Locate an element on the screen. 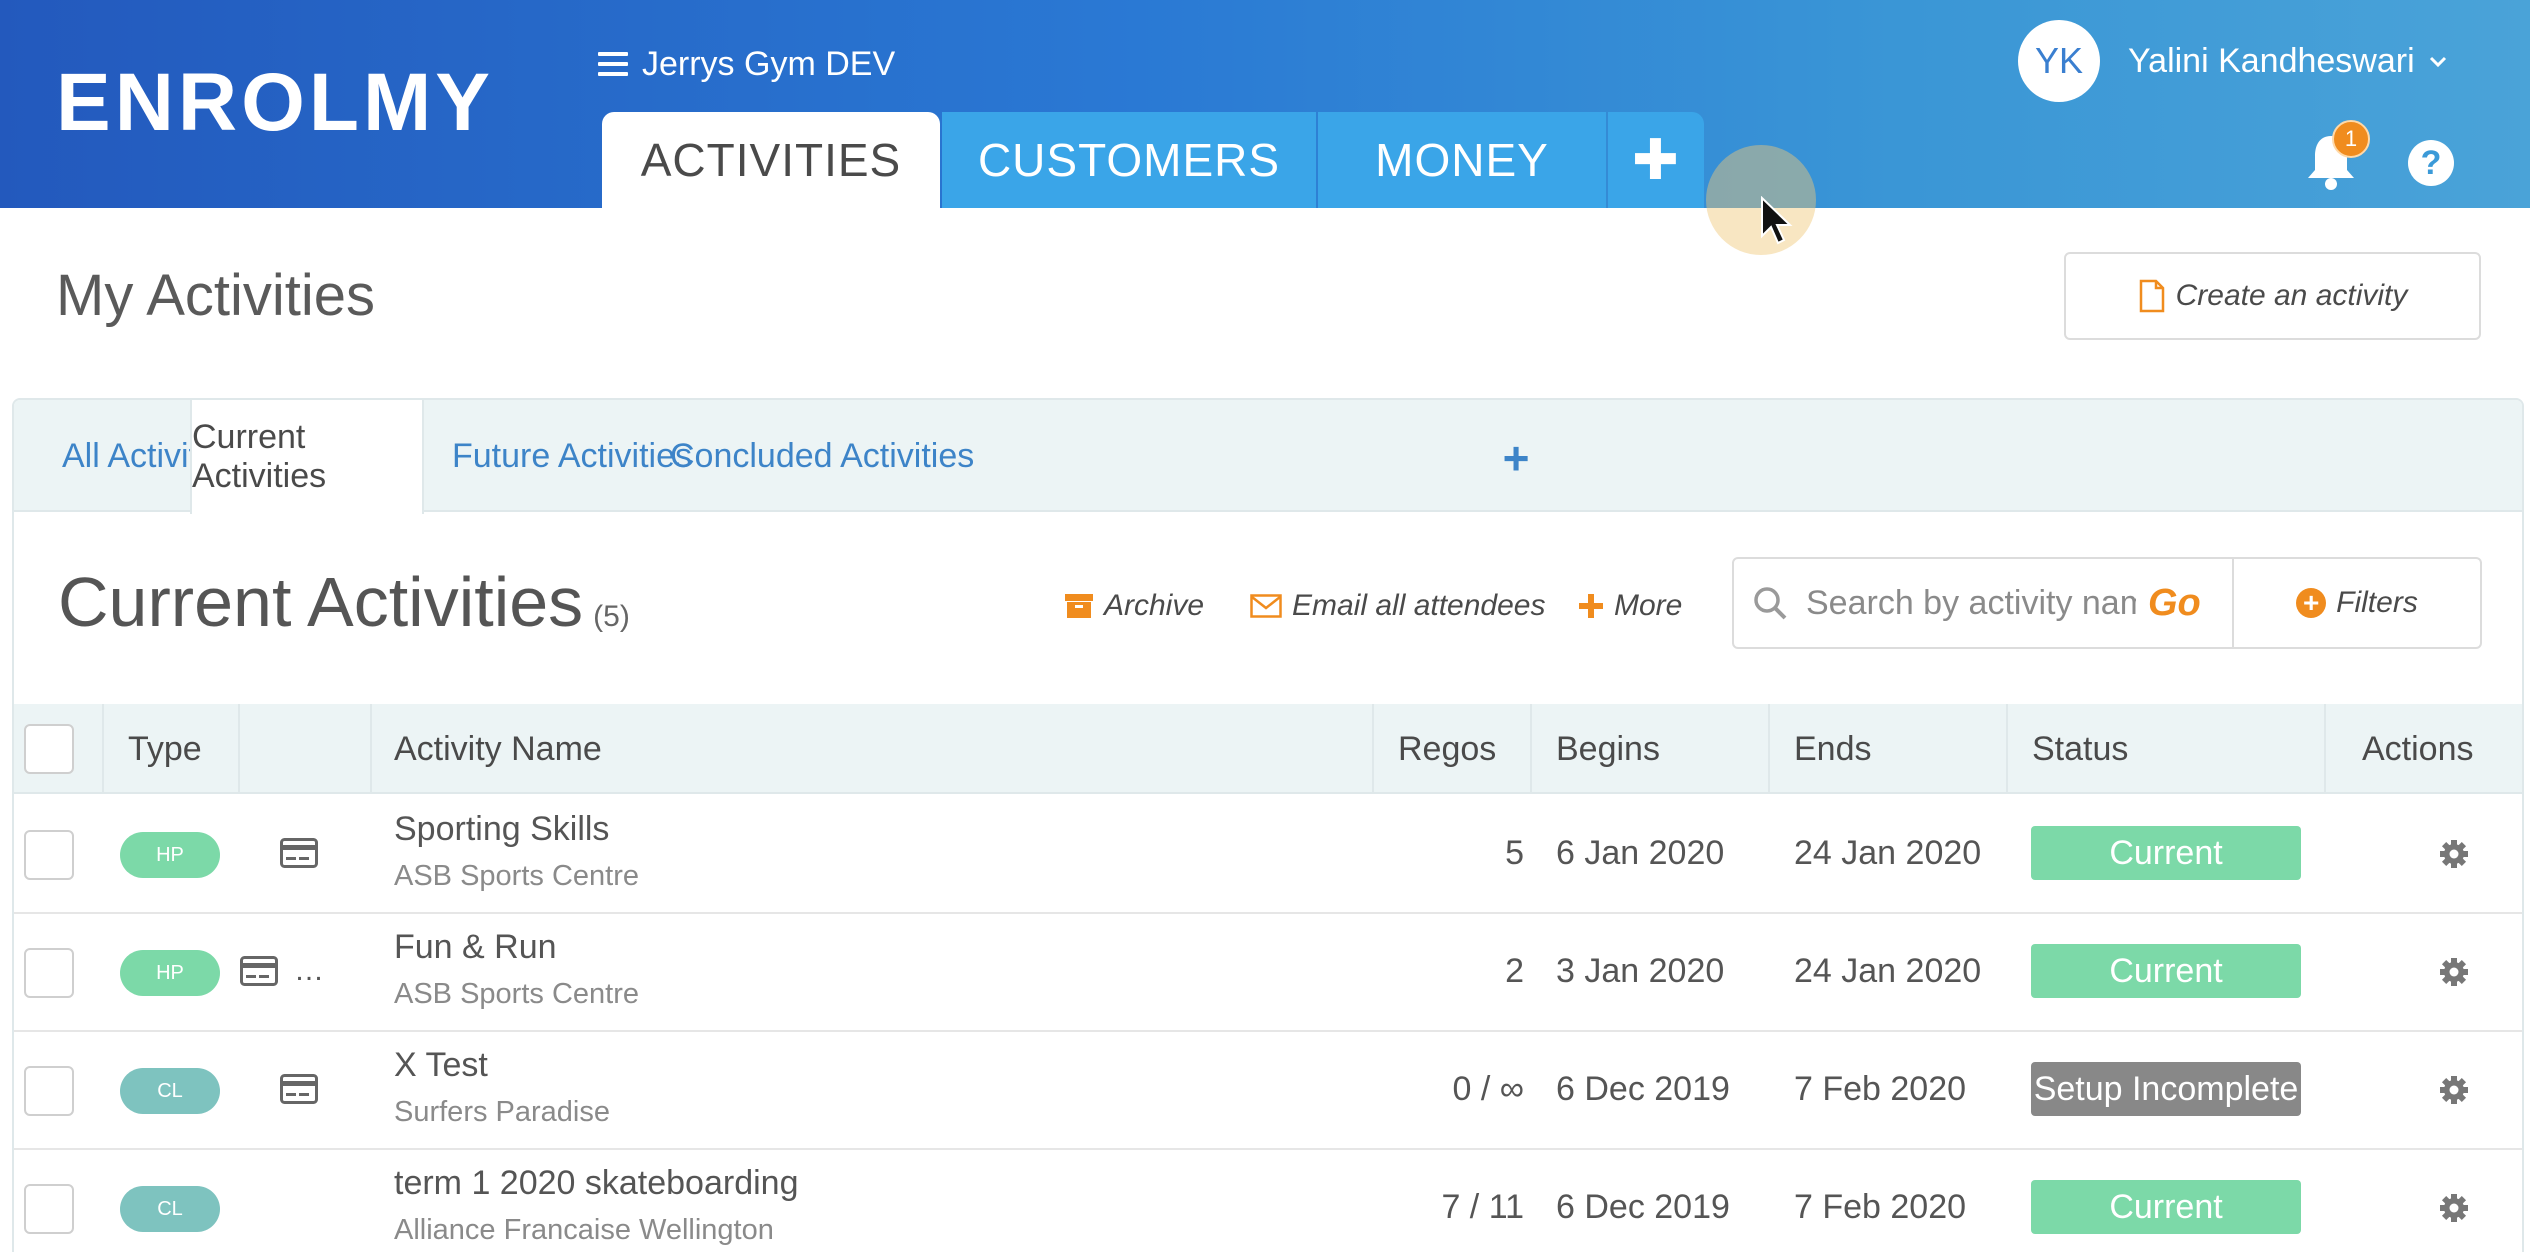 This screenshot has width=2530, height=1252. logo-text: ENROLMY is located at coordinates (275, 102).